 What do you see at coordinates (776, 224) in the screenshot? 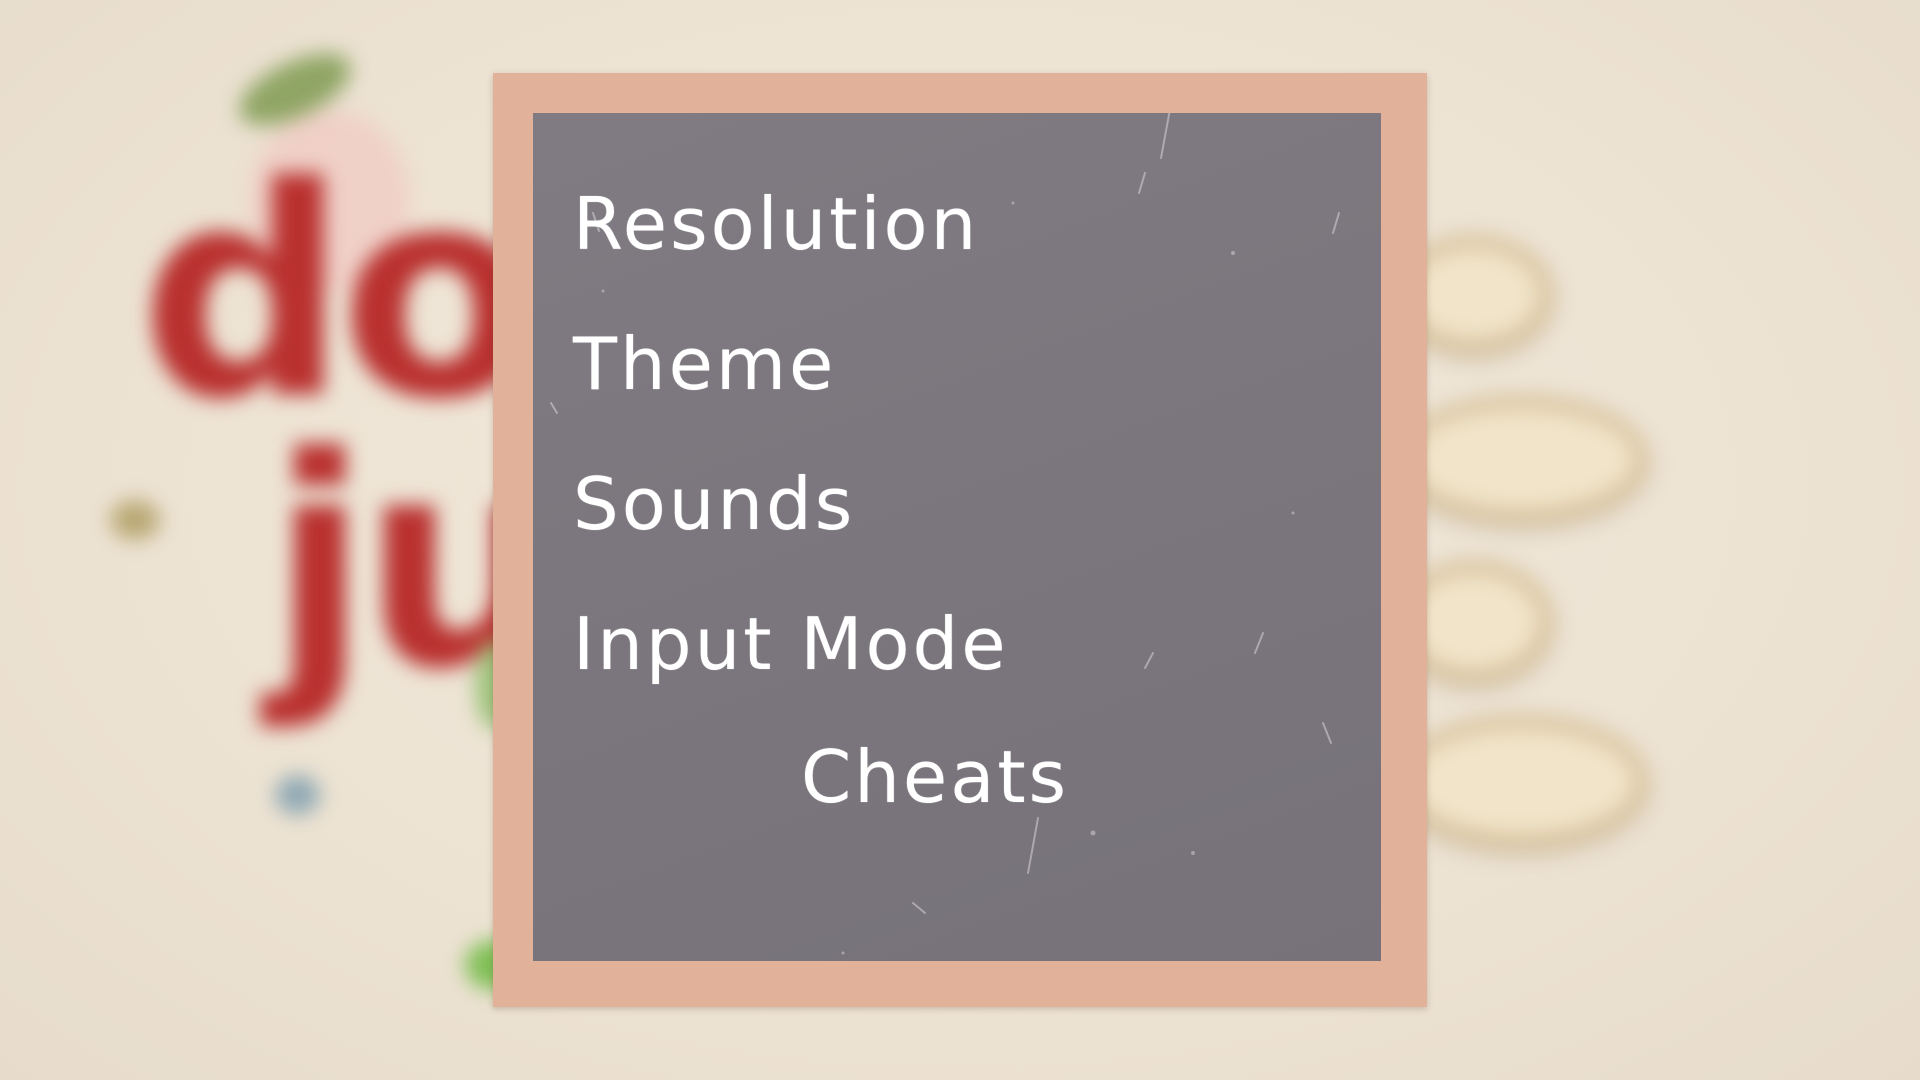
I see `menu-item-resolution: Resolution` at bounding box center [776, 224].